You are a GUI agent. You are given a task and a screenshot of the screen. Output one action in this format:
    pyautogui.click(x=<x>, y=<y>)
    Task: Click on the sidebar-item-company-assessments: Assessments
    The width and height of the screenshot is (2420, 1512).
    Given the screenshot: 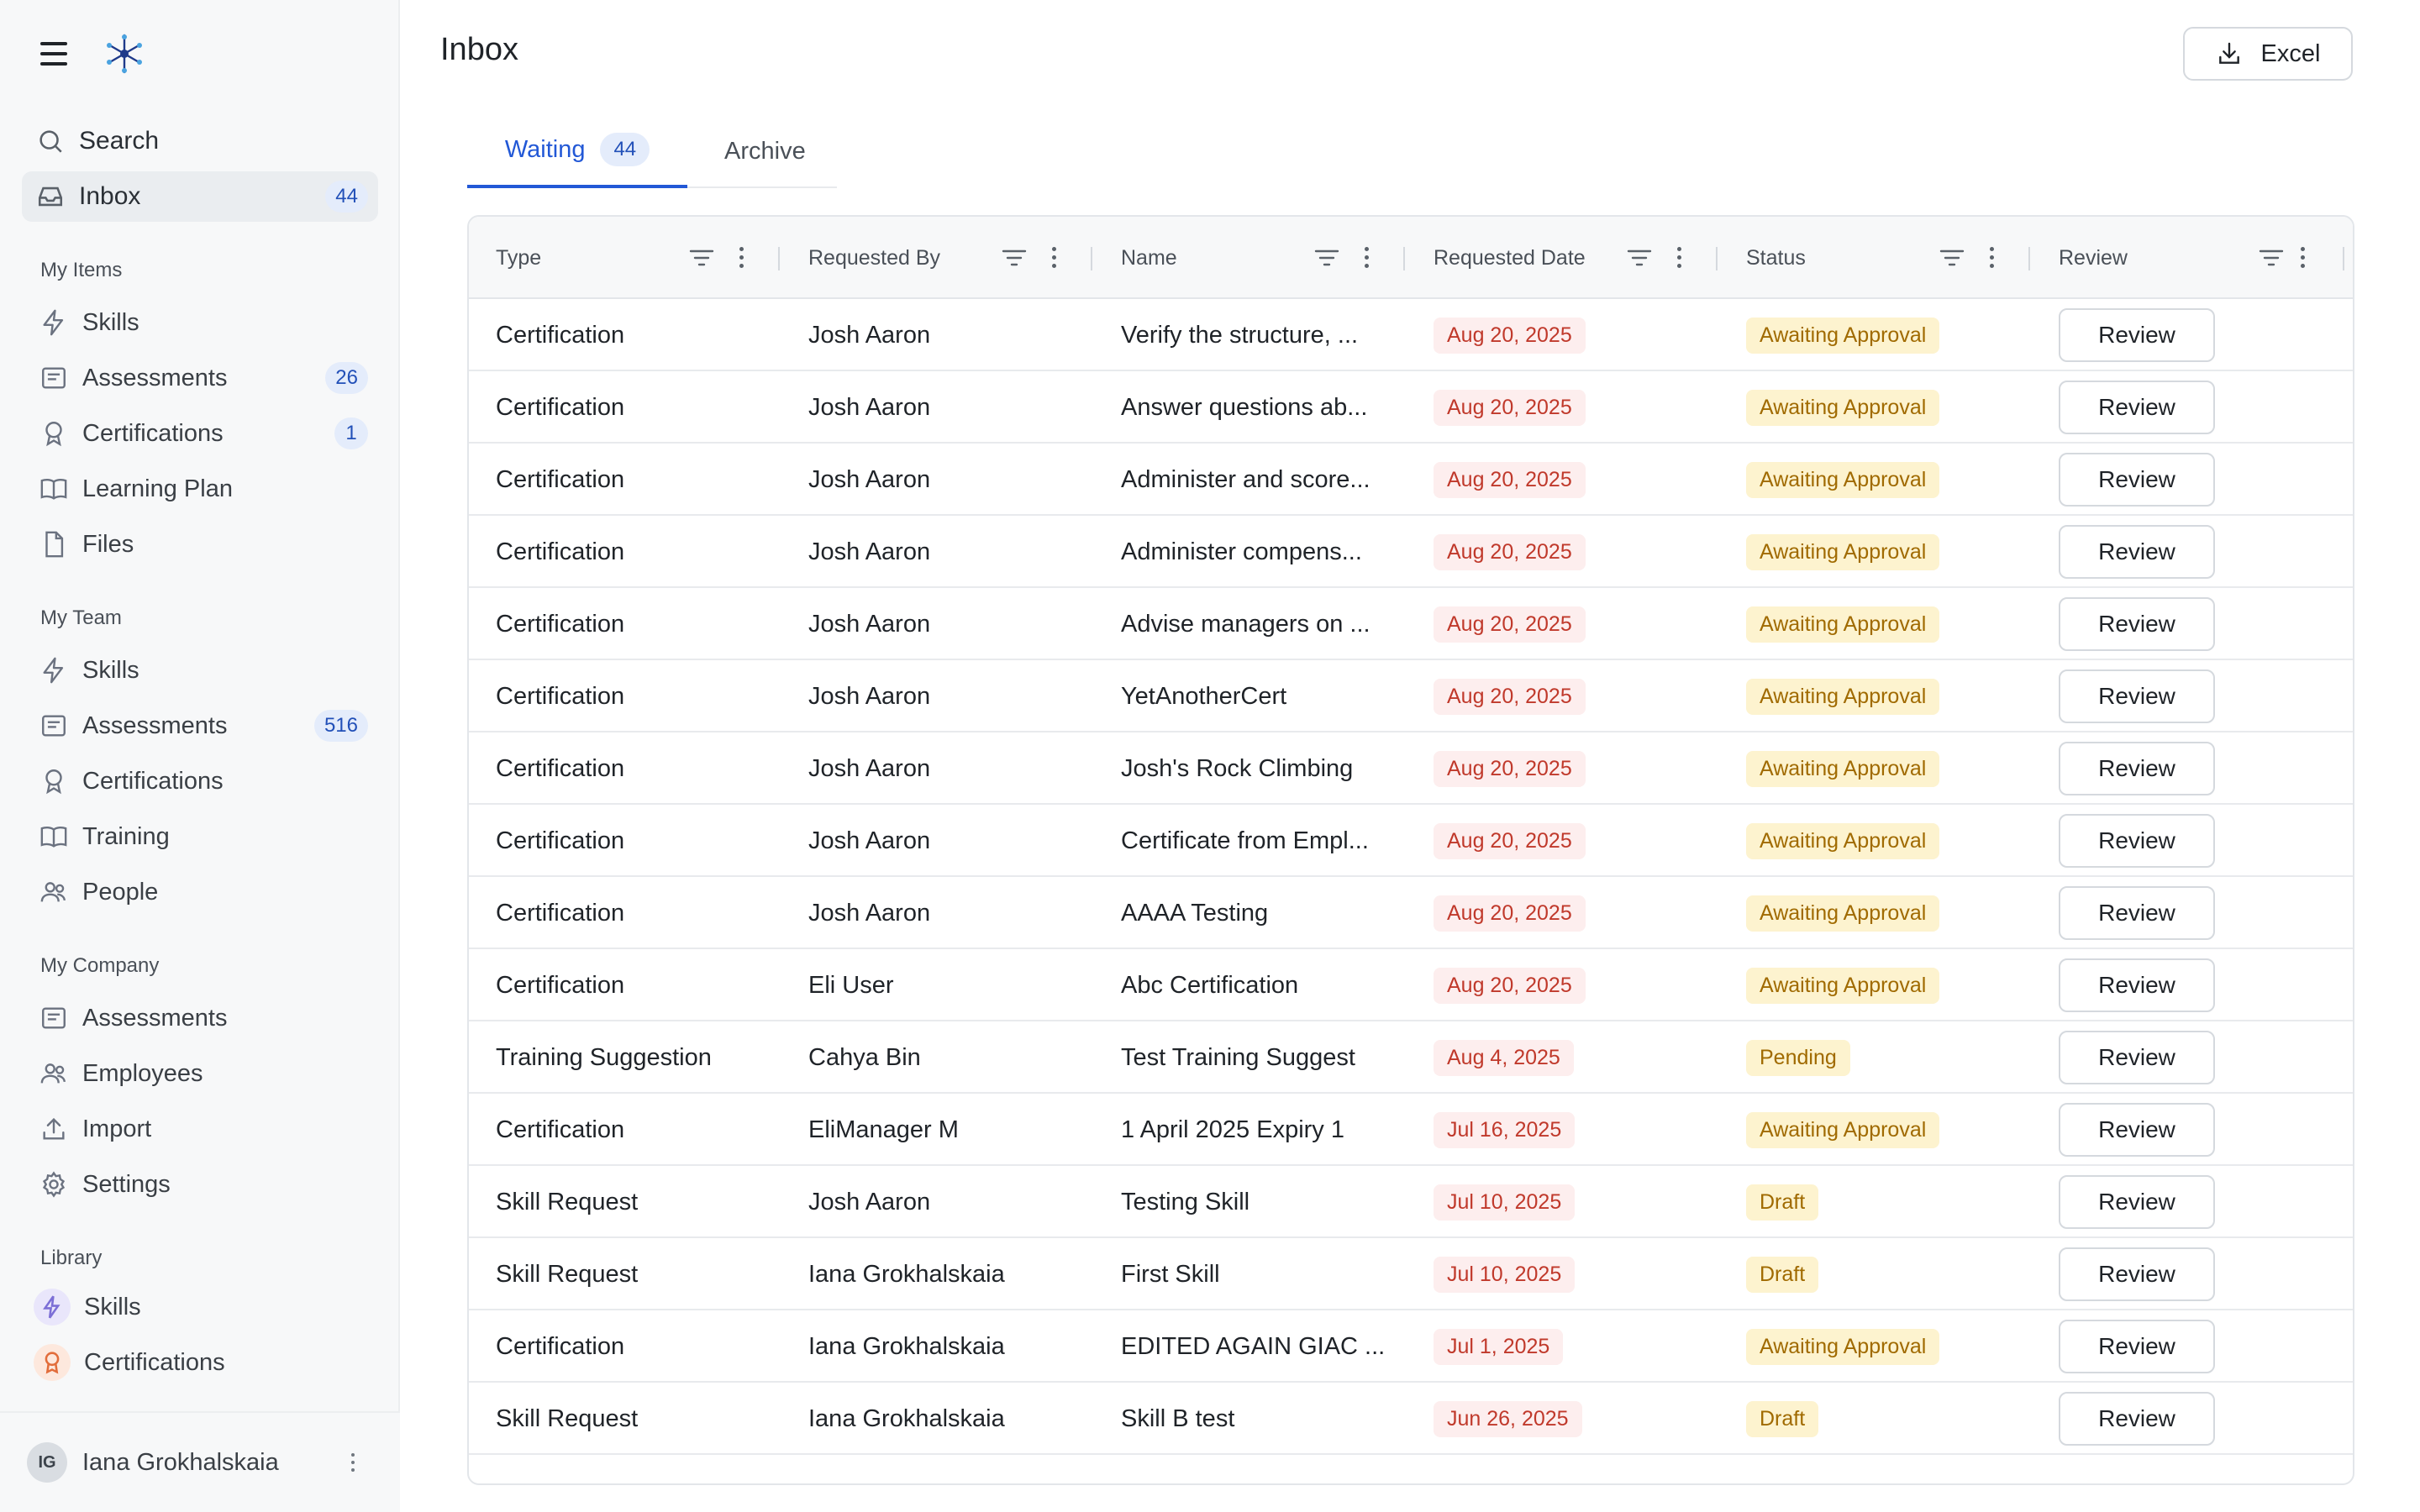 What is the action you would take?
    pyautogui.click(x=200, y=1018)
    